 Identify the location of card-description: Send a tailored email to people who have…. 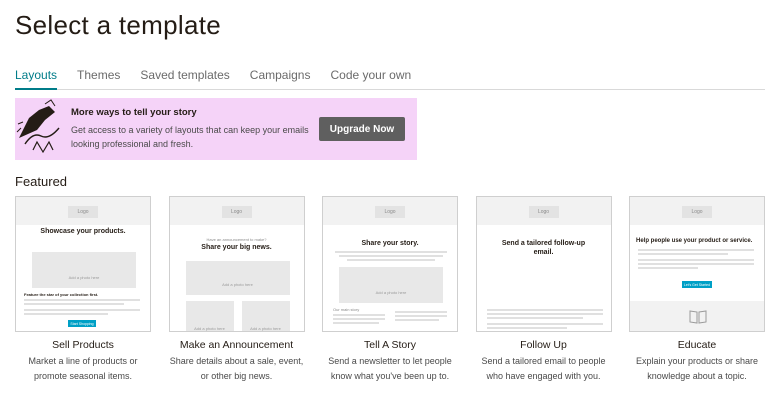
(543, 368).